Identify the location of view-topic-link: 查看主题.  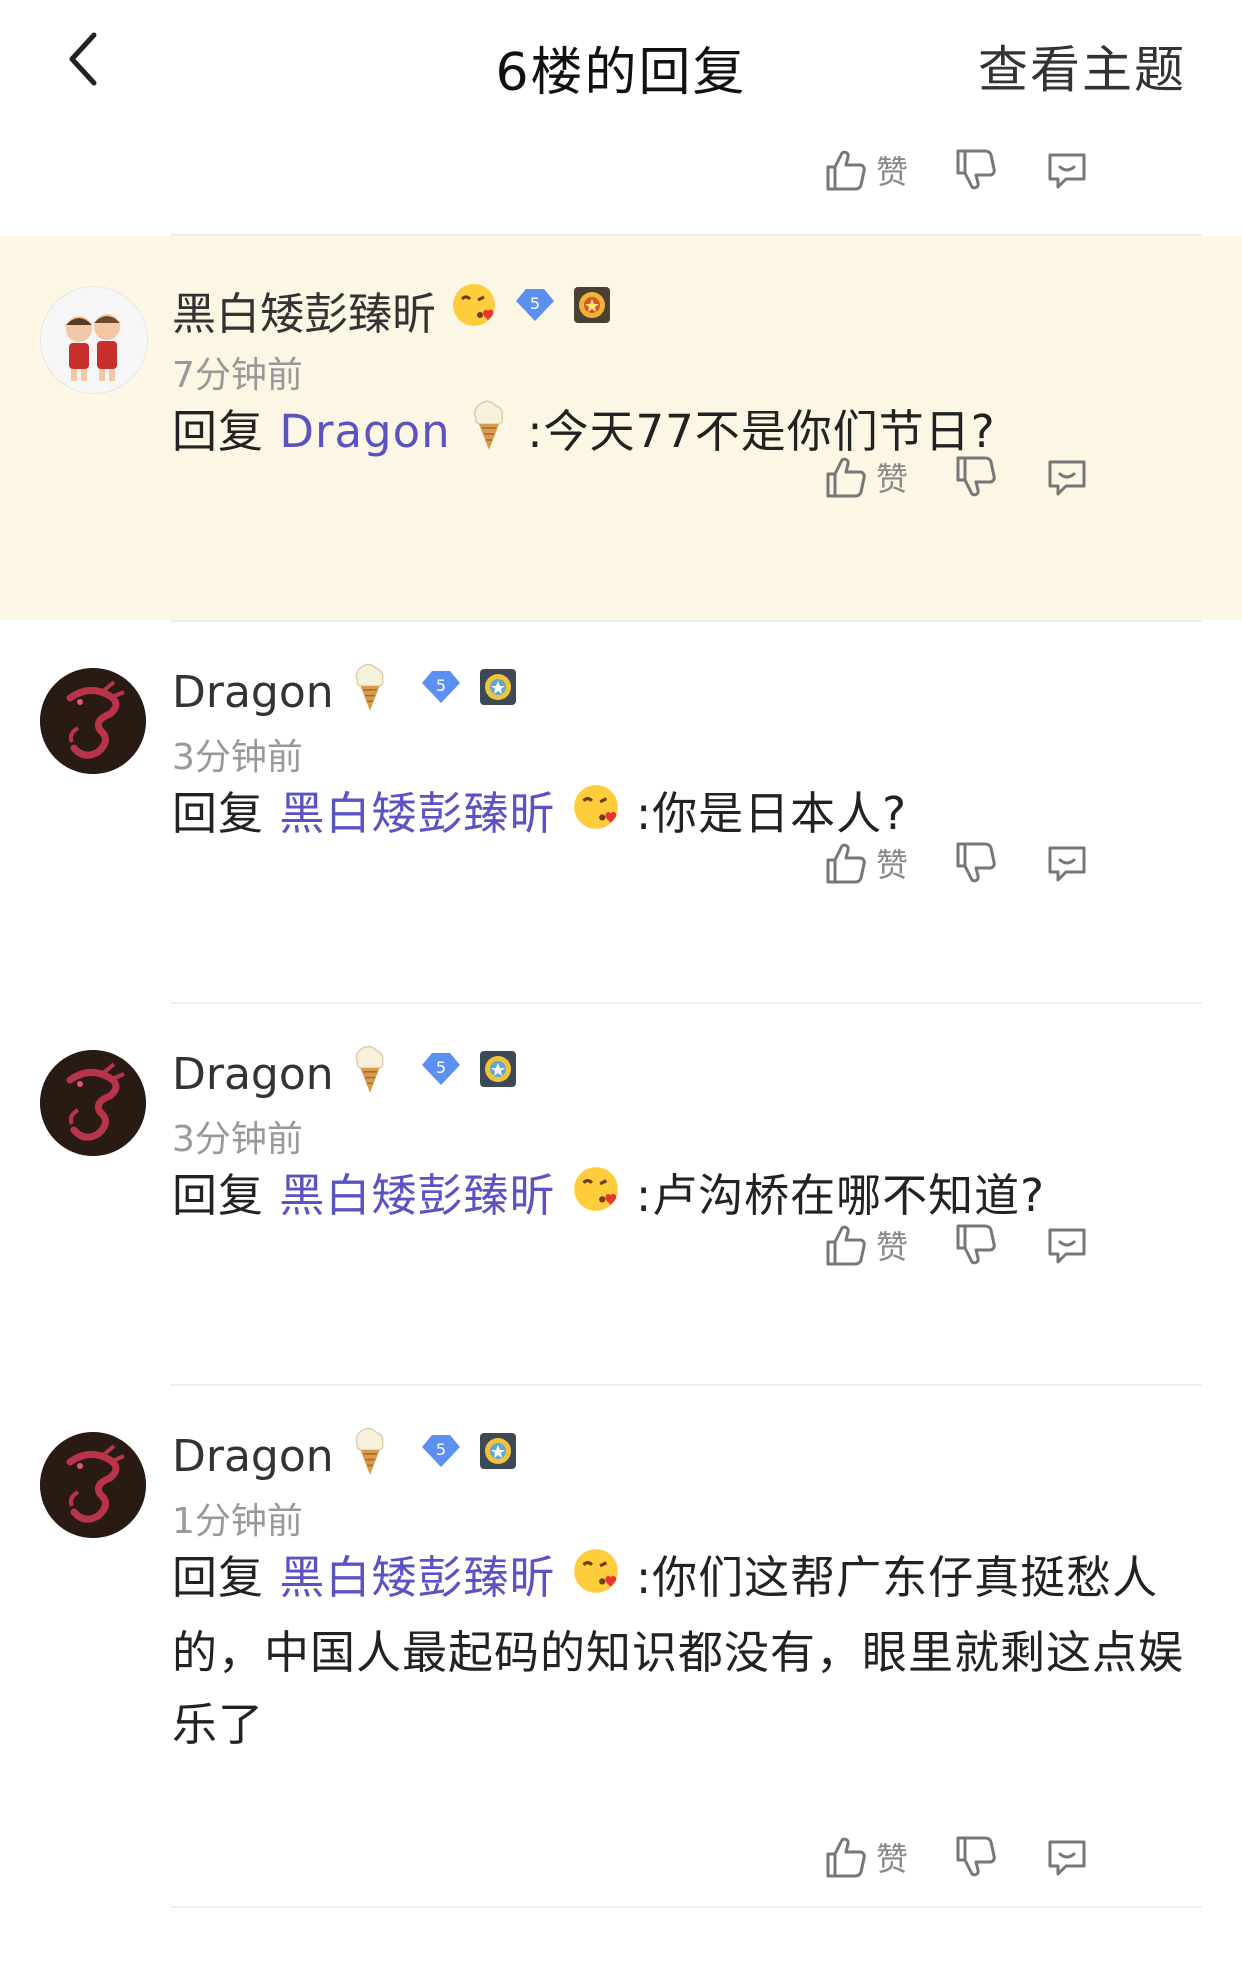
(1082, 66).